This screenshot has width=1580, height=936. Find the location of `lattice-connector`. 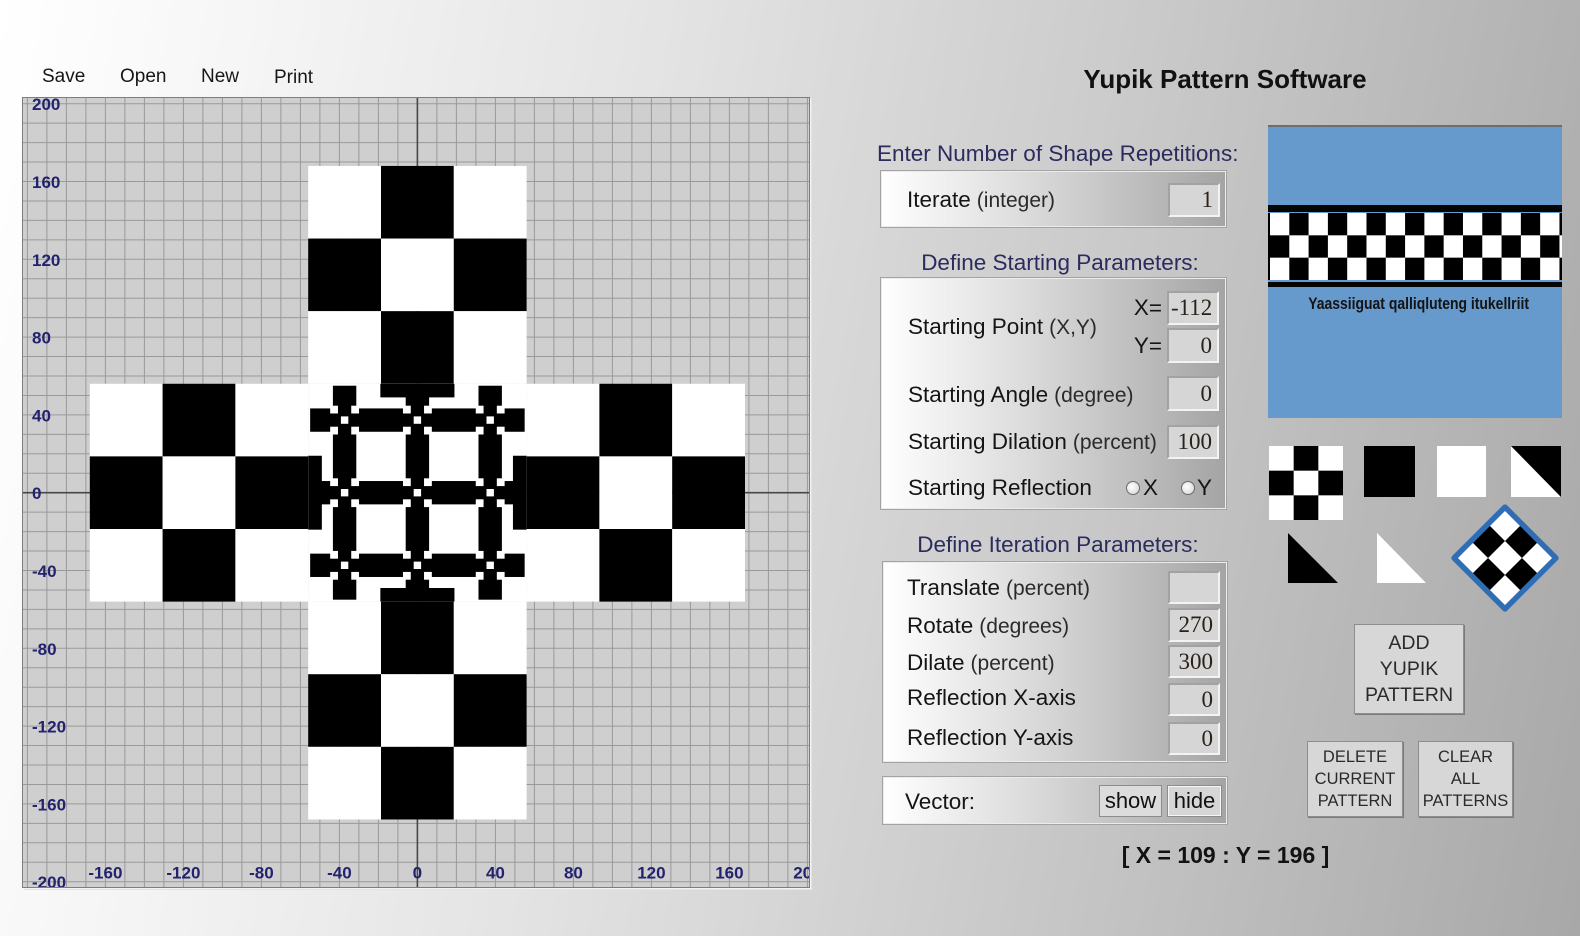

lattice-connector is located at coordinates (519, 492).